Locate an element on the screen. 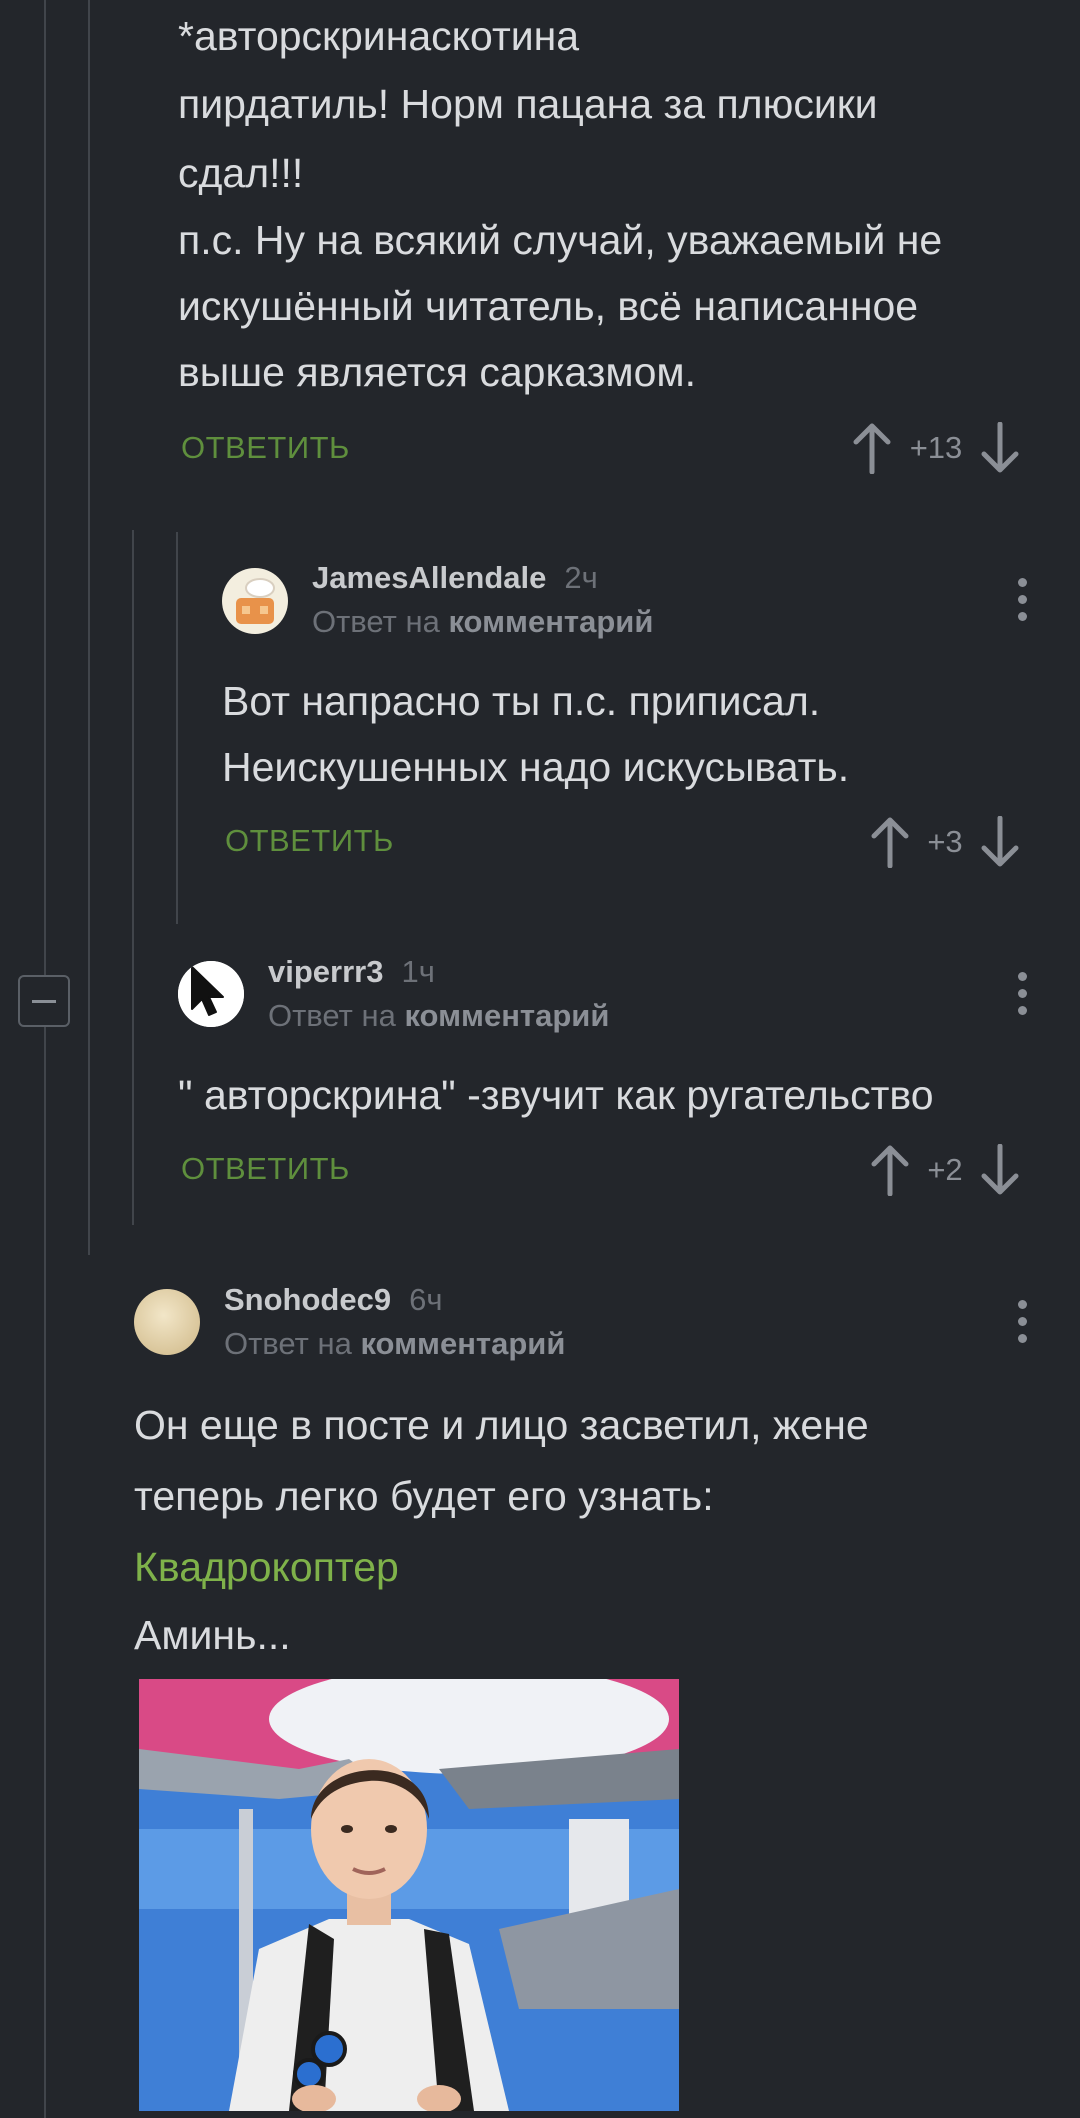  vote-controls: +13 is located at coordinates (936, 448).